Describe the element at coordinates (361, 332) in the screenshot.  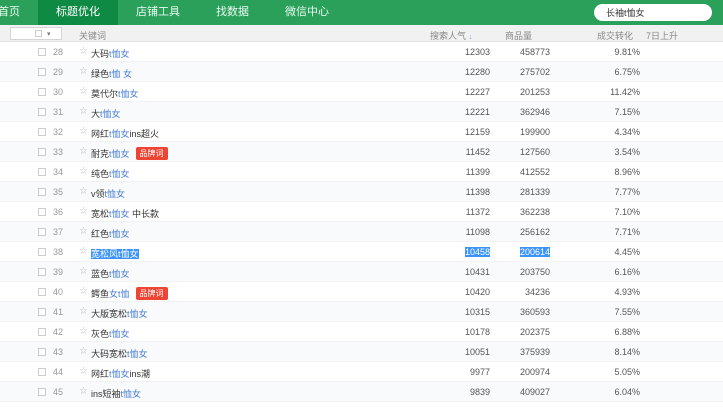
I see `table-row: 42 ☆ 灰色t恤女 10178 202375 6.88%` at that location.